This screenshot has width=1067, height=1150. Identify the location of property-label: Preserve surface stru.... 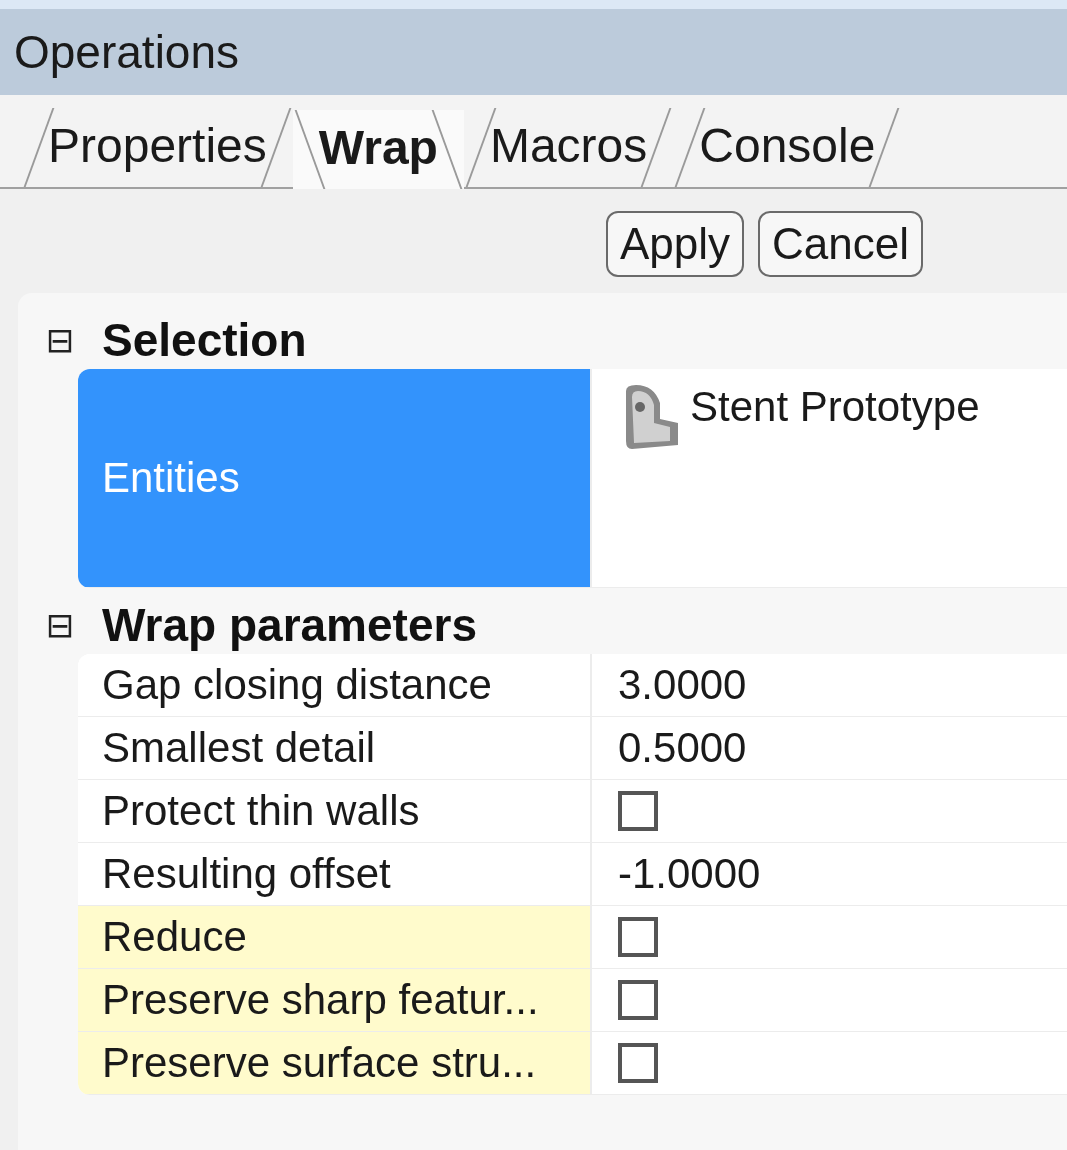
(335, 1063).